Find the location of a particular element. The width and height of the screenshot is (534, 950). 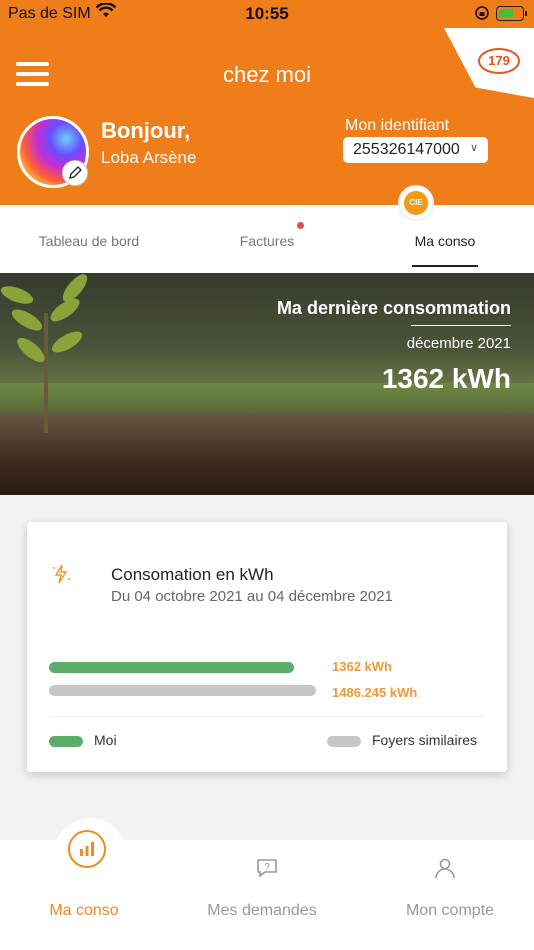

battery-icon is located at coordinates (511, 13).